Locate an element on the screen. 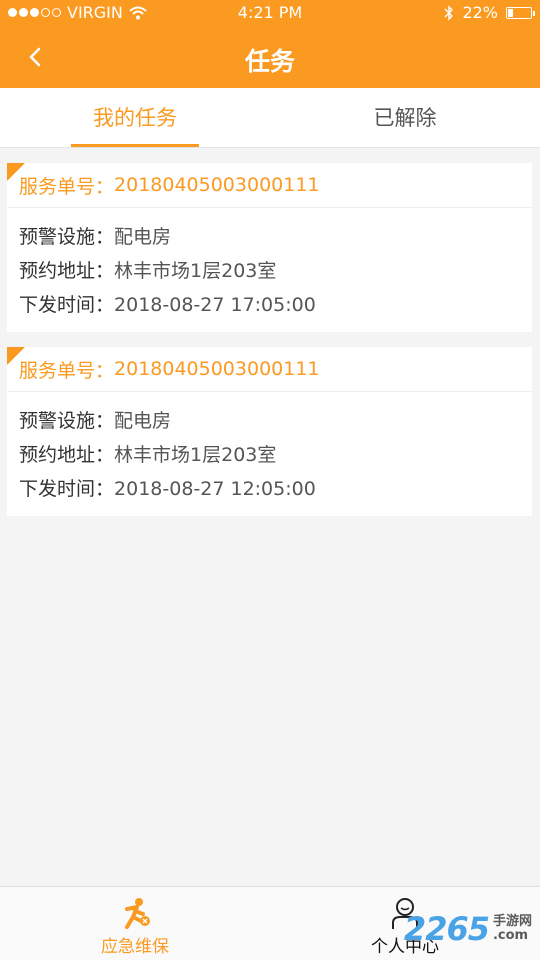  battery-percent: 22% is located at coordinates (480, 12).